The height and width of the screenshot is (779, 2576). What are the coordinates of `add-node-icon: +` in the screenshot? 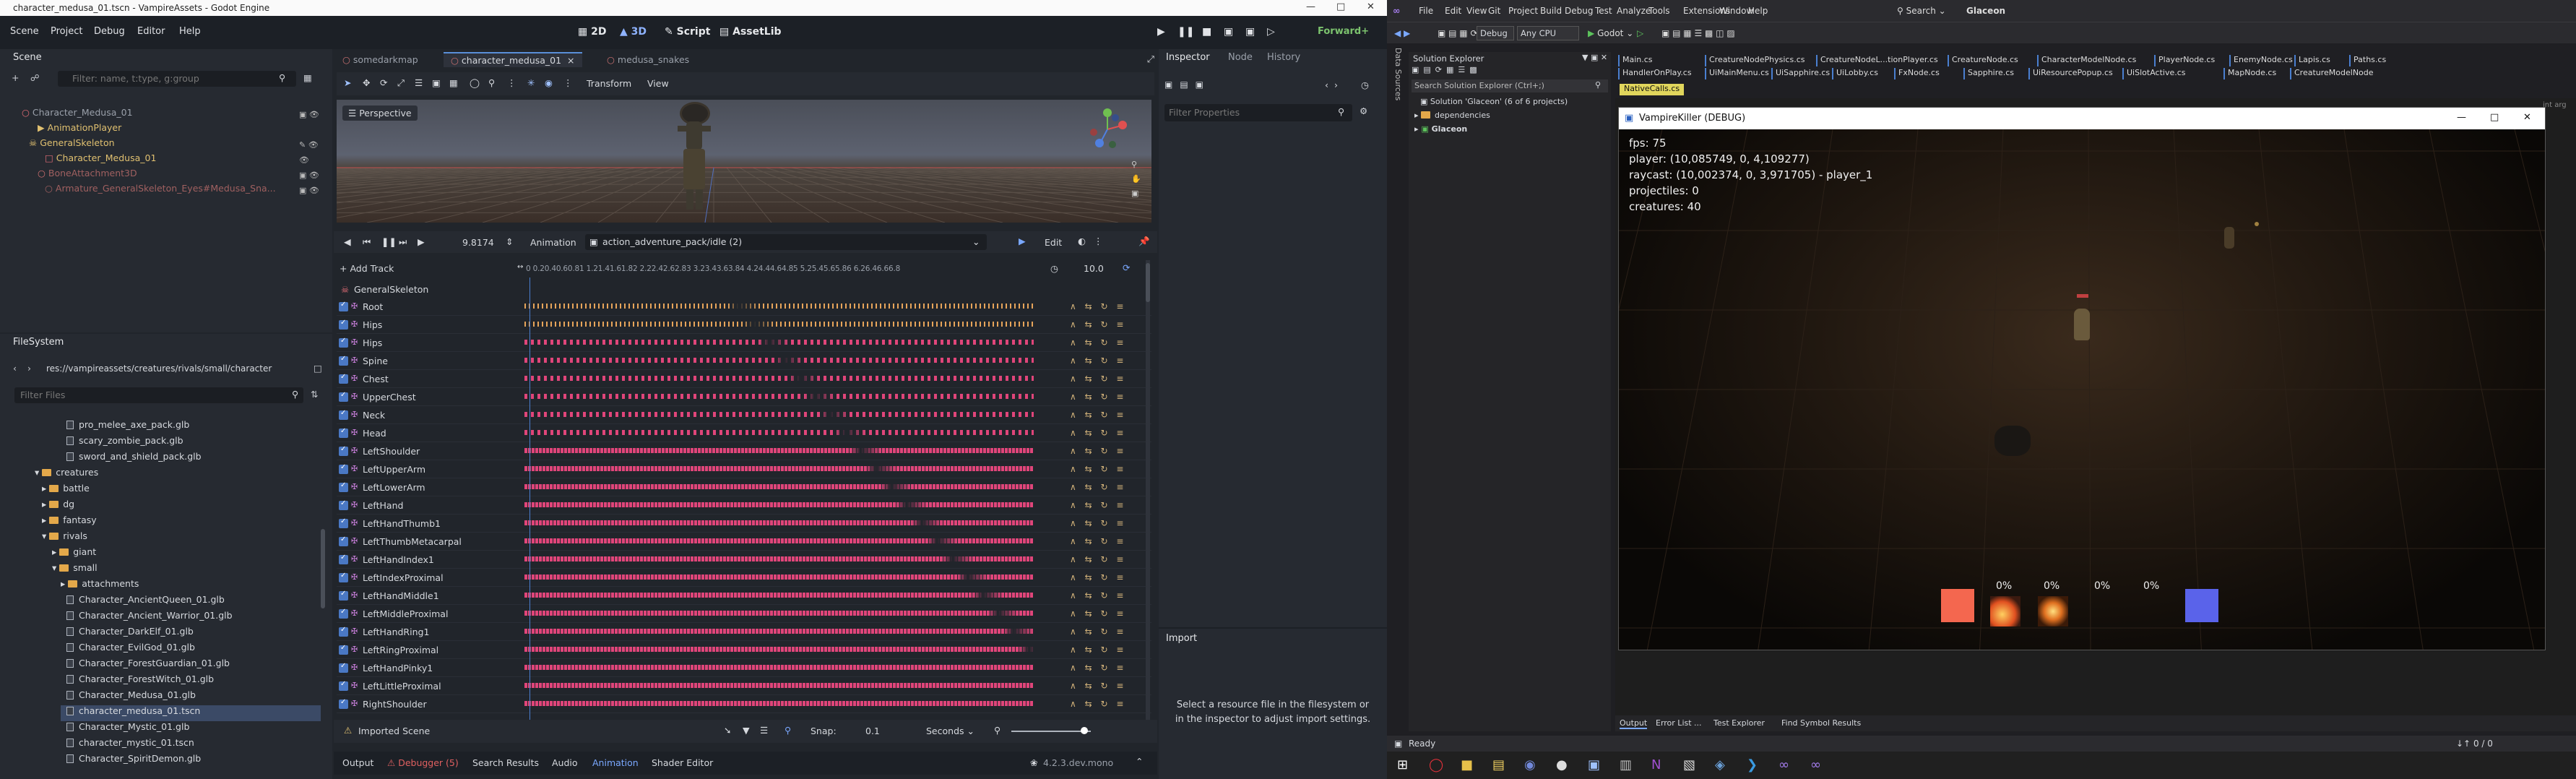 It's located at (15, 77).